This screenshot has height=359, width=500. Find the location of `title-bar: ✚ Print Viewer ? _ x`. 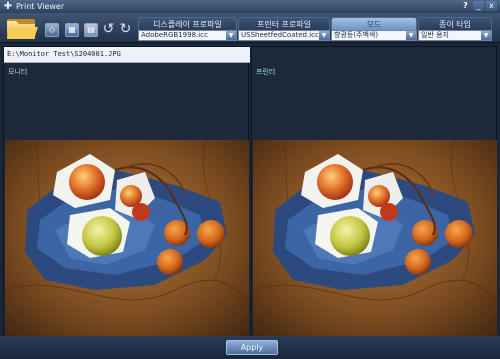

title-bar: ✚ Print Viewer ? _ x is located at coordinates (250, 6).